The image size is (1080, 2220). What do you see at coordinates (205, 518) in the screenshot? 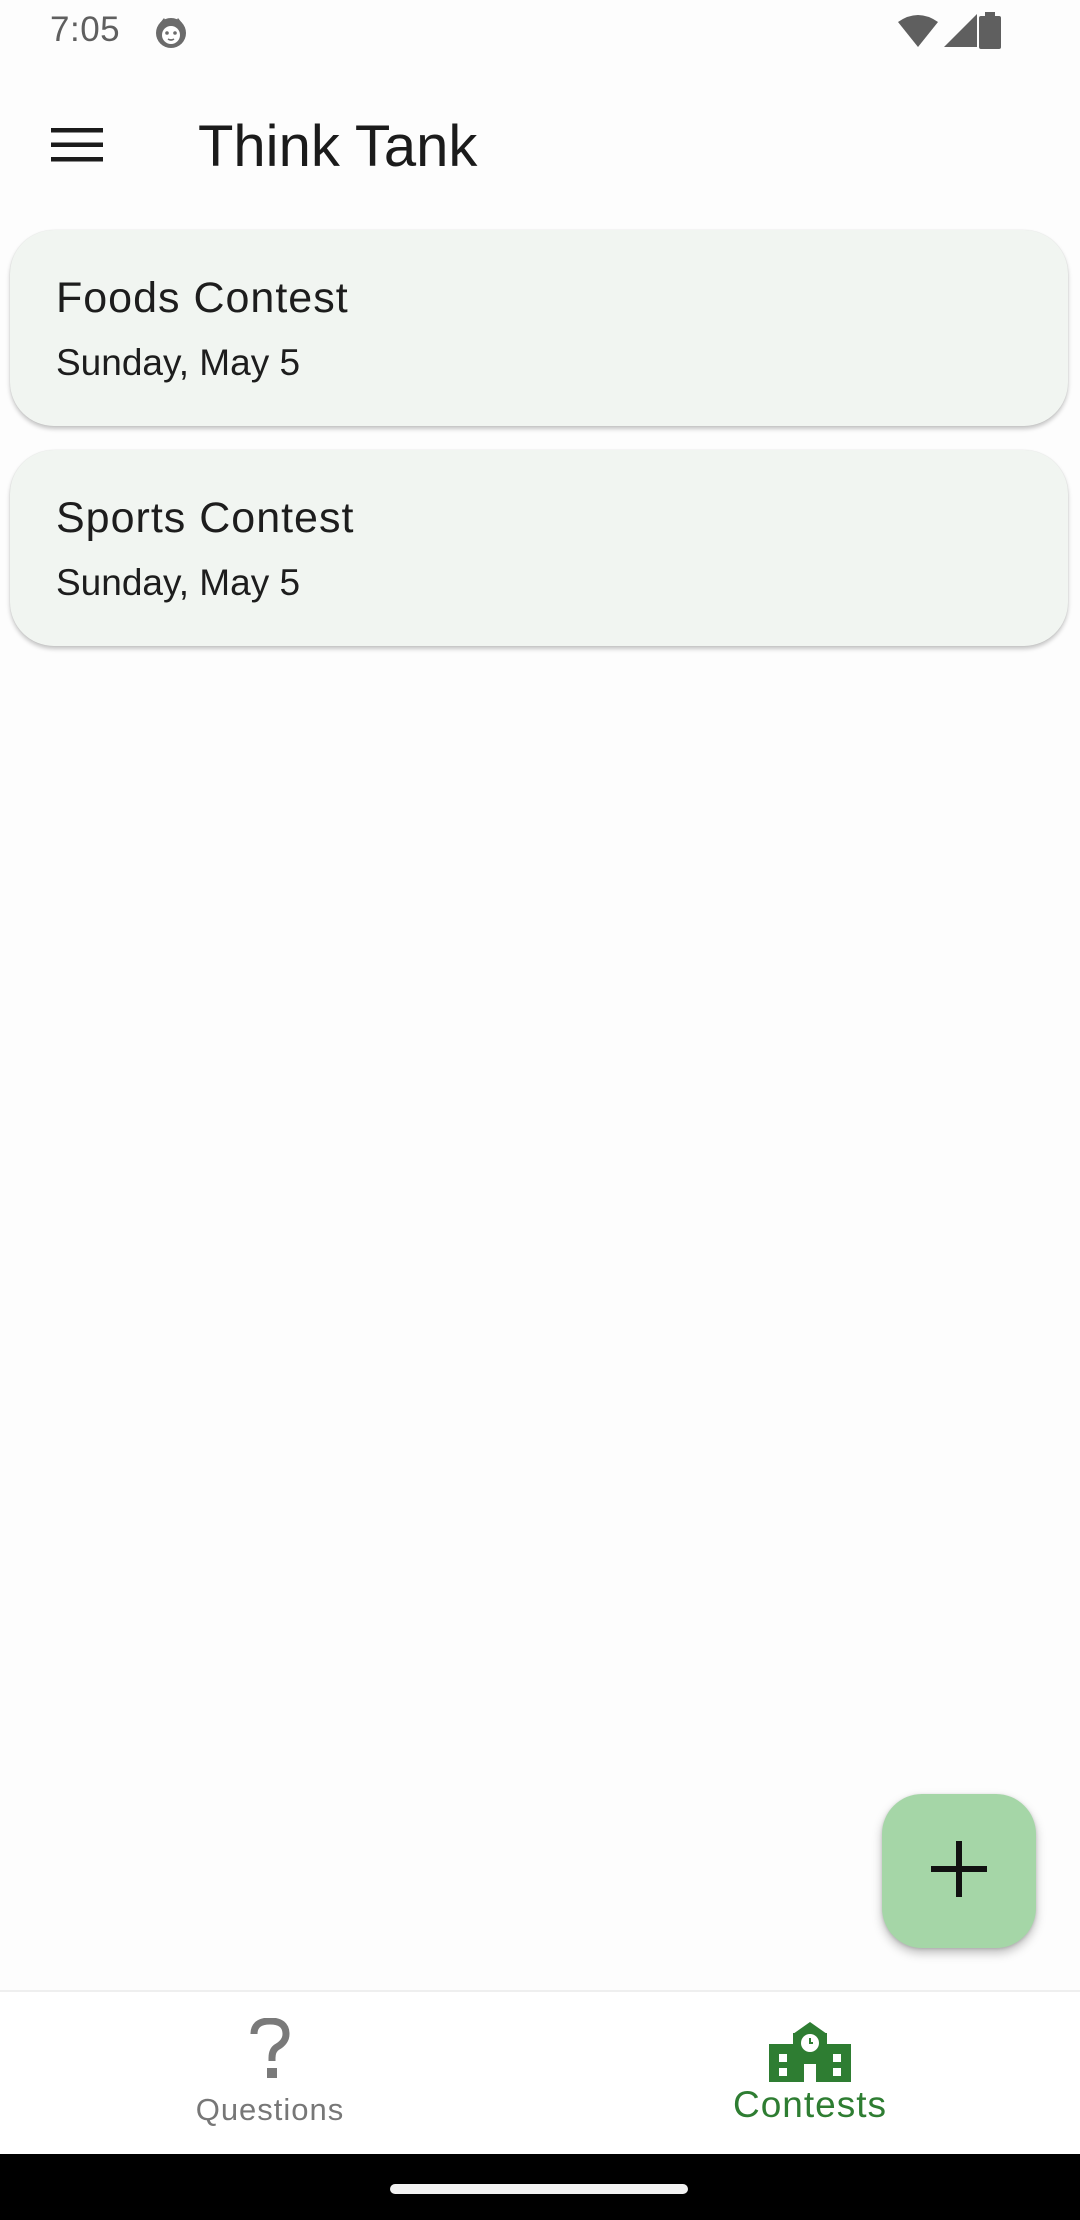
I see `contest-title: Sports Contest` at bounding box center [205, 518].